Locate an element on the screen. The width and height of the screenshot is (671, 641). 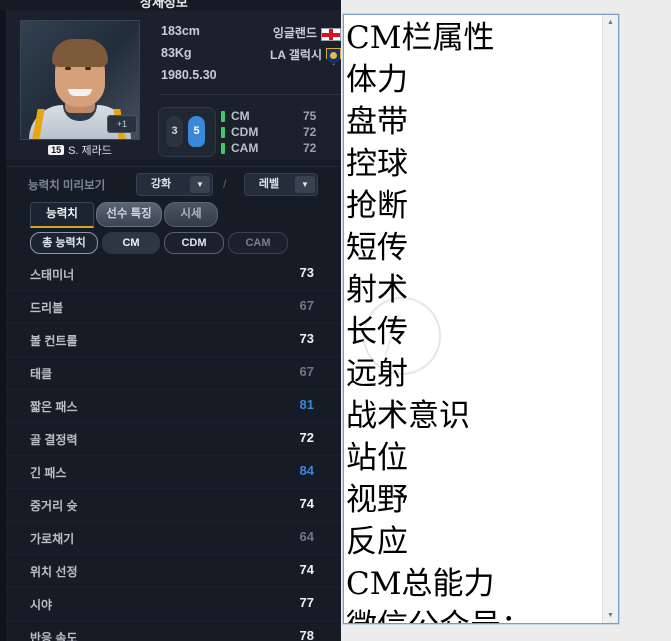
bio-row-height: 183cm 잉글랜드 is located at coordinates (251, 35).